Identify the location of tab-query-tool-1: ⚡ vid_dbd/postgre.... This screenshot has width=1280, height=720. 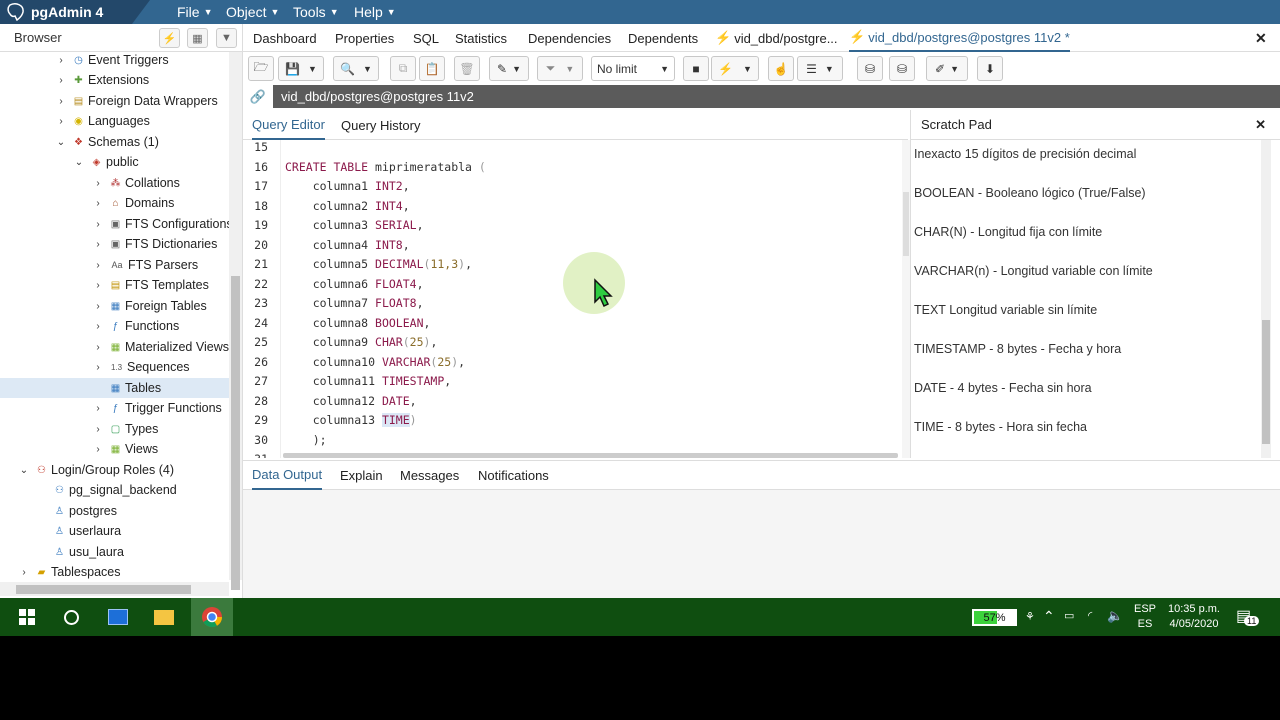
(776, 38).